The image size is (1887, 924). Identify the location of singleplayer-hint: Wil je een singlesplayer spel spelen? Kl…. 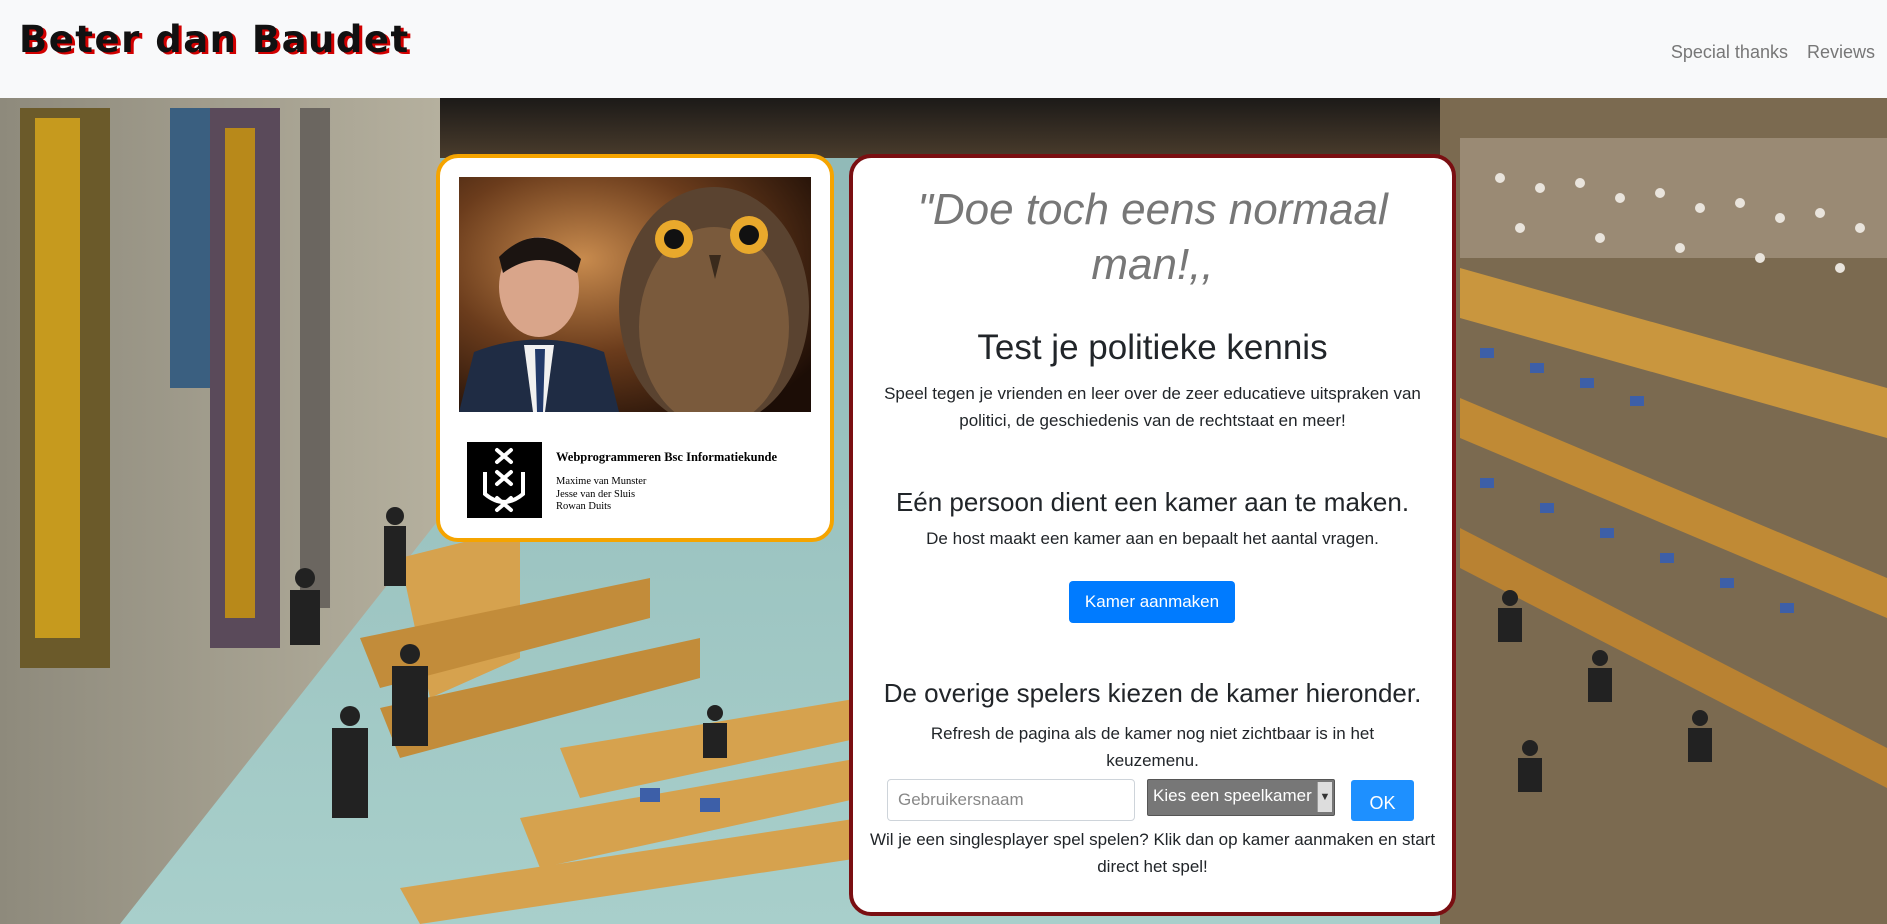
(1152, 853).